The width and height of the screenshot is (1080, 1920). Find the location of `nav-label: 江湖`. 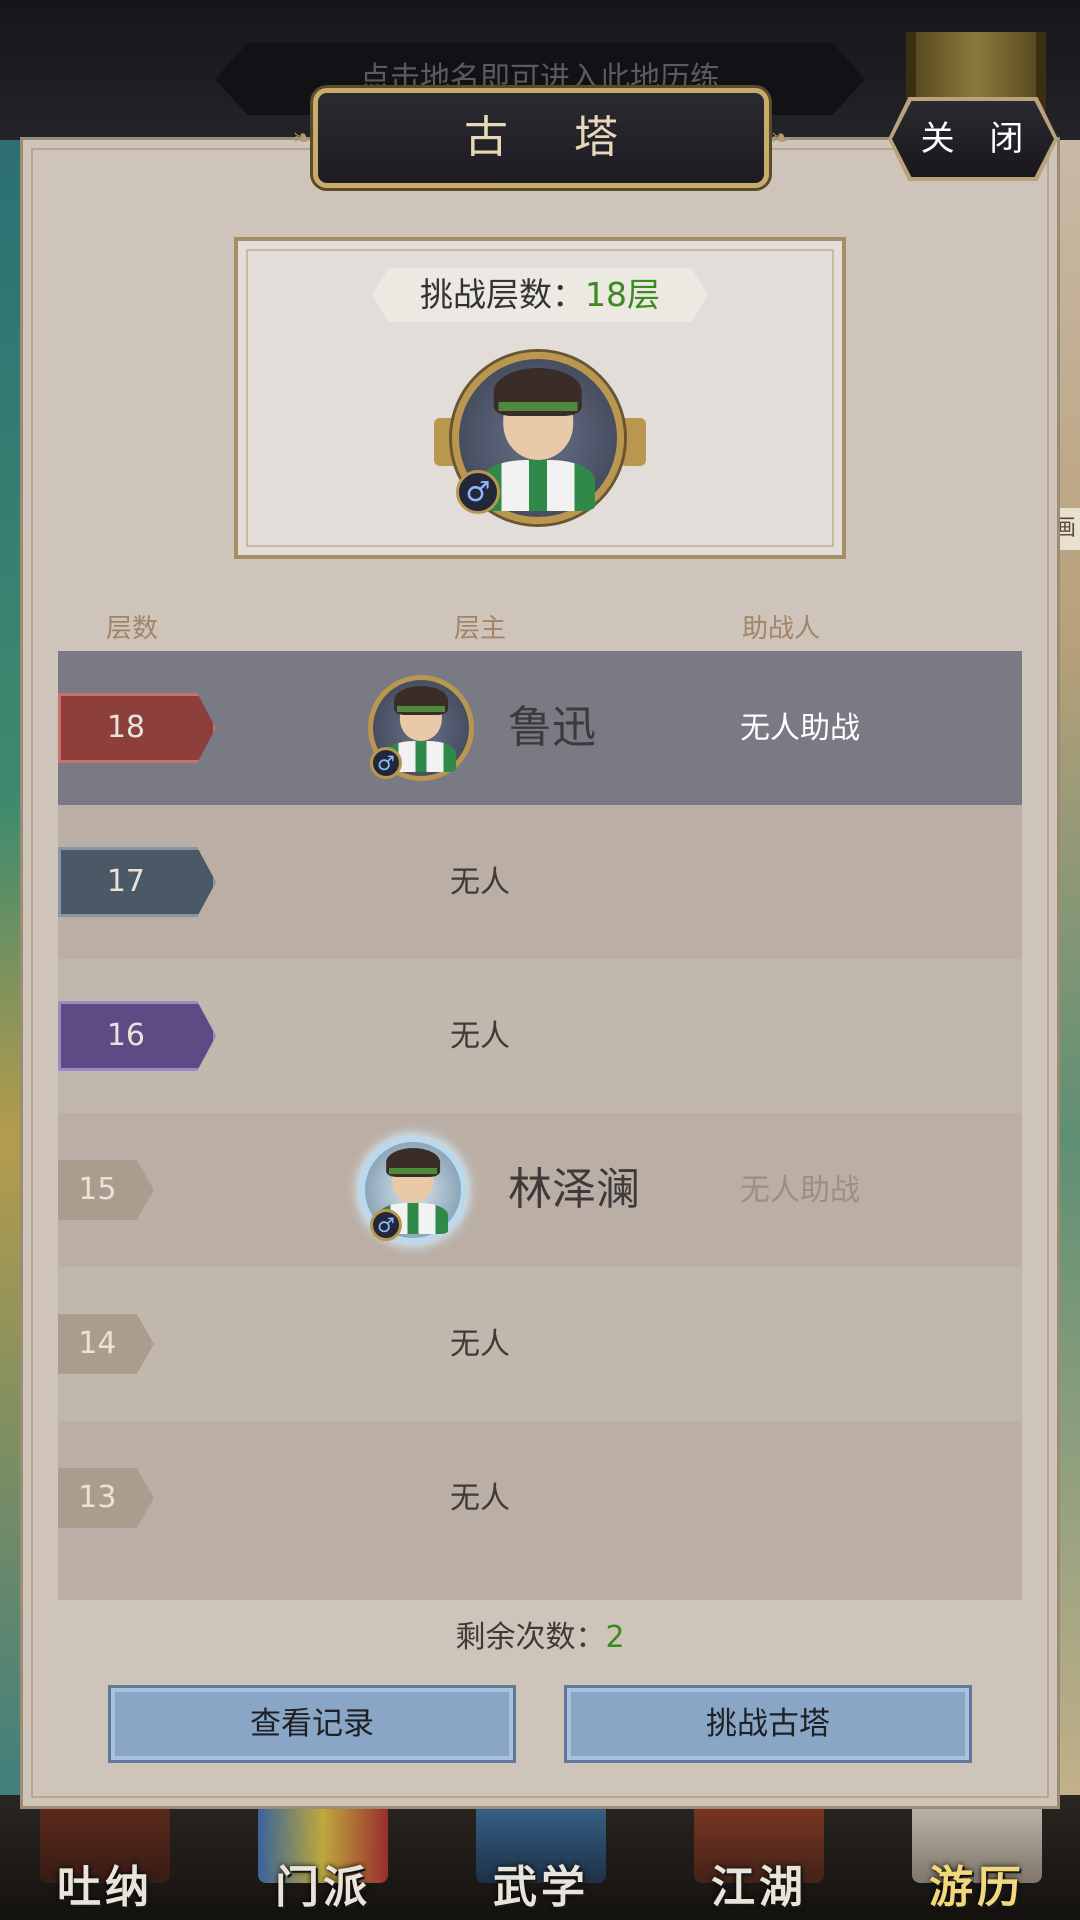

nav-label: 江湖 is located at coordinates (759, 1887).